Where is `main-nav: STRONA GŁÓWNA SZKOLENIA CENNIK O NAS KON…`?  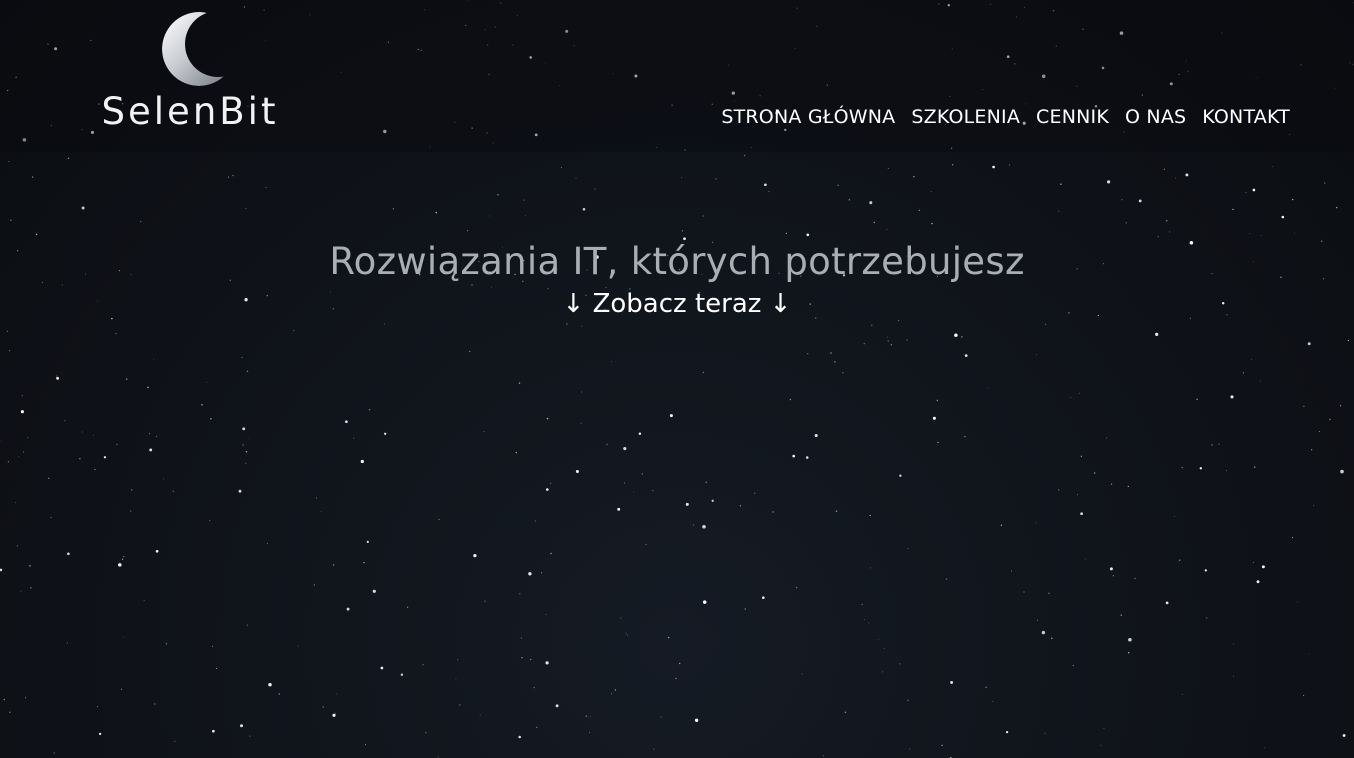 main-nav: STRONA GŁÓWNA SZKOLENIA CENNIK O NAS KON… is located at coordinates (1005, 117).